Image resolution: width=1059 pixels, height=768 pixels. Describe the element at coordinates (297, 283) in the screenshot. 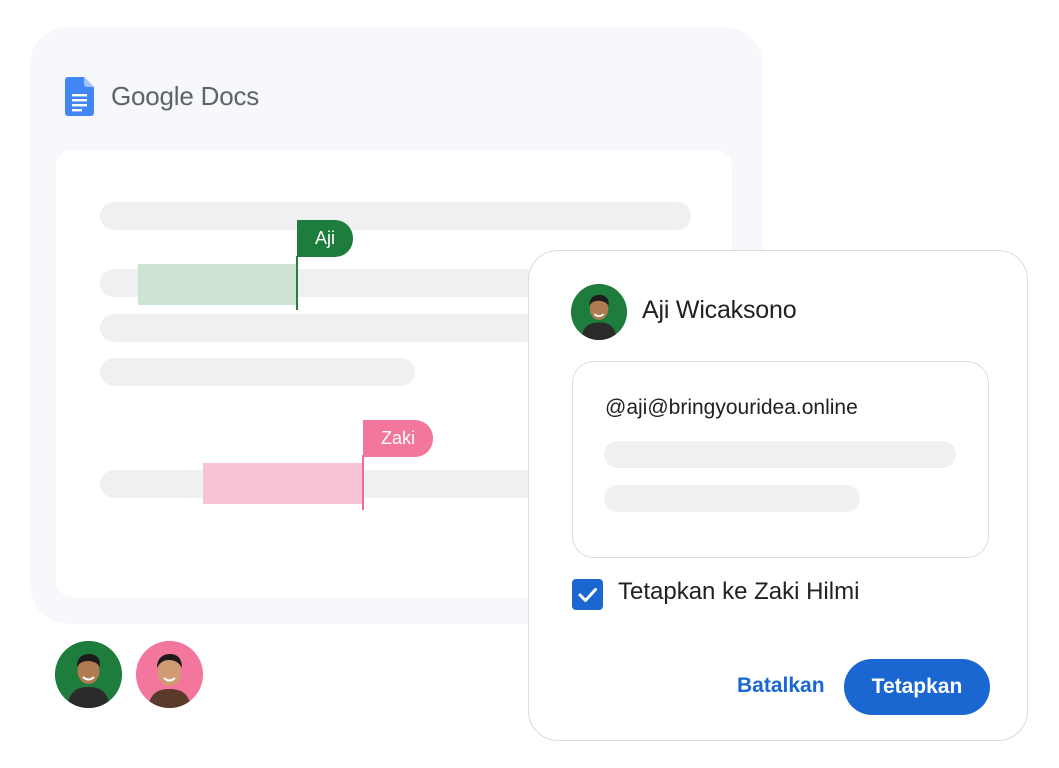

I see `cursor-aji` at that location.